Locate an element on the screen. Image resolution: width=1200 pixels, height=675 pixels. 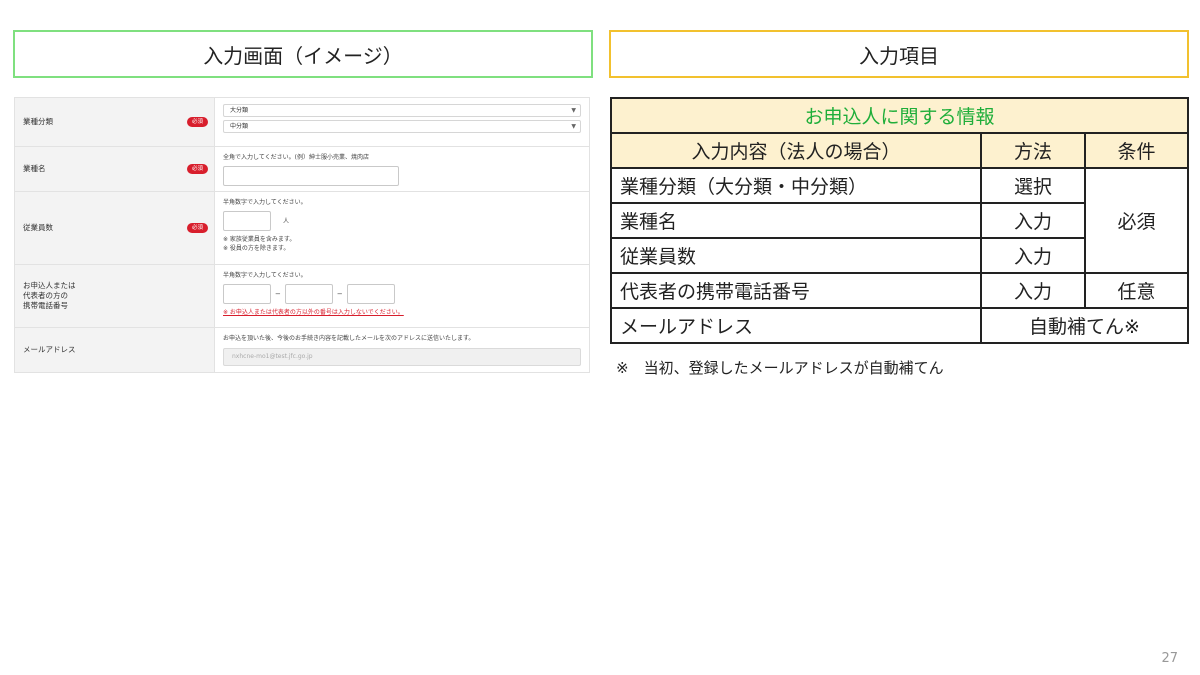
form-row-industry-name: 業種名 必須 全角で入力してください。(例）紳士服小売業、焼肉店 is located at coordinates (302, 169).